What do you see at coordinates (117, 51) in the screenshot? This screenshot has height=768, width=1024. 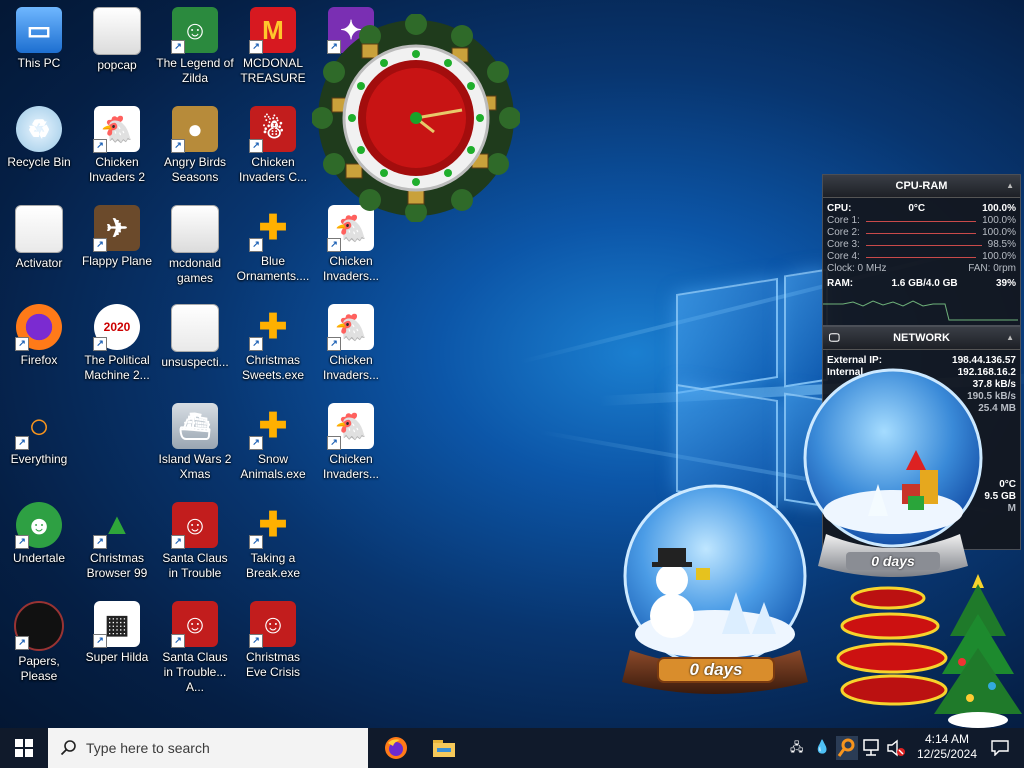 I see `desktop-icon: popcap` at bounding box center [117, 51].